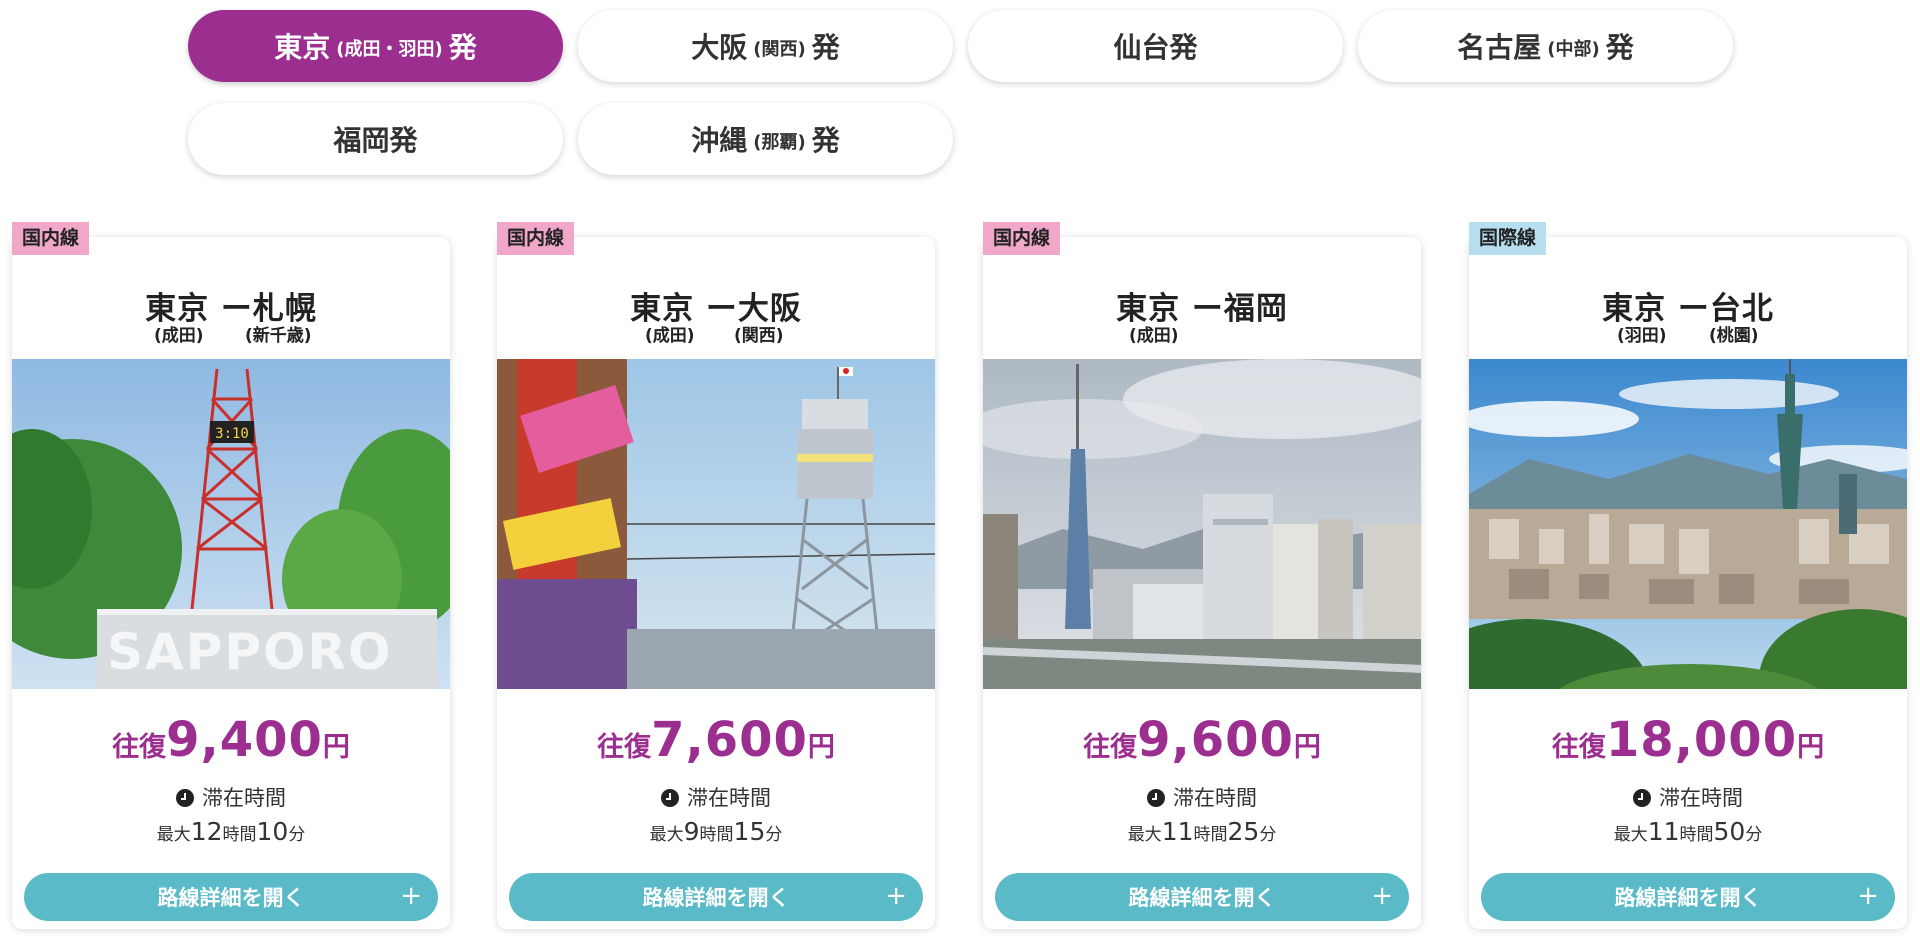  I want to click on tab-fukuoka: 福岡発, so click(375, 139).